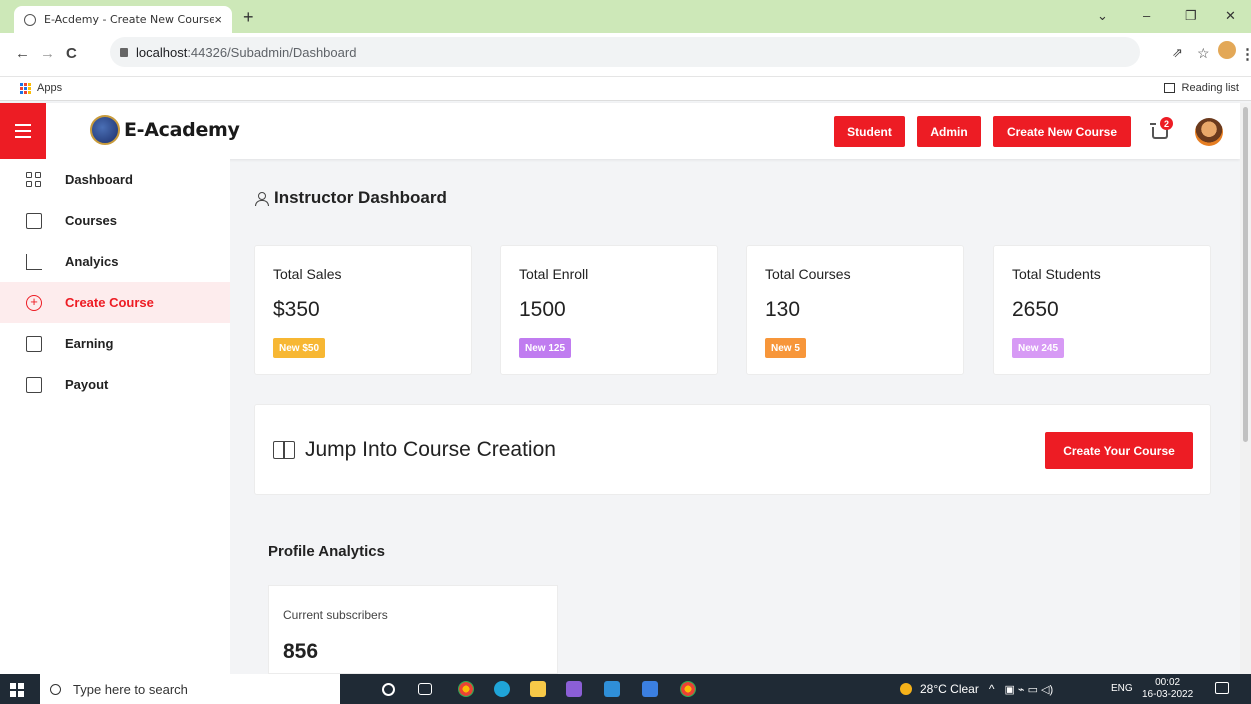  I want to click on sidebar-item-create-course: + Create Course, so click(115, 302).